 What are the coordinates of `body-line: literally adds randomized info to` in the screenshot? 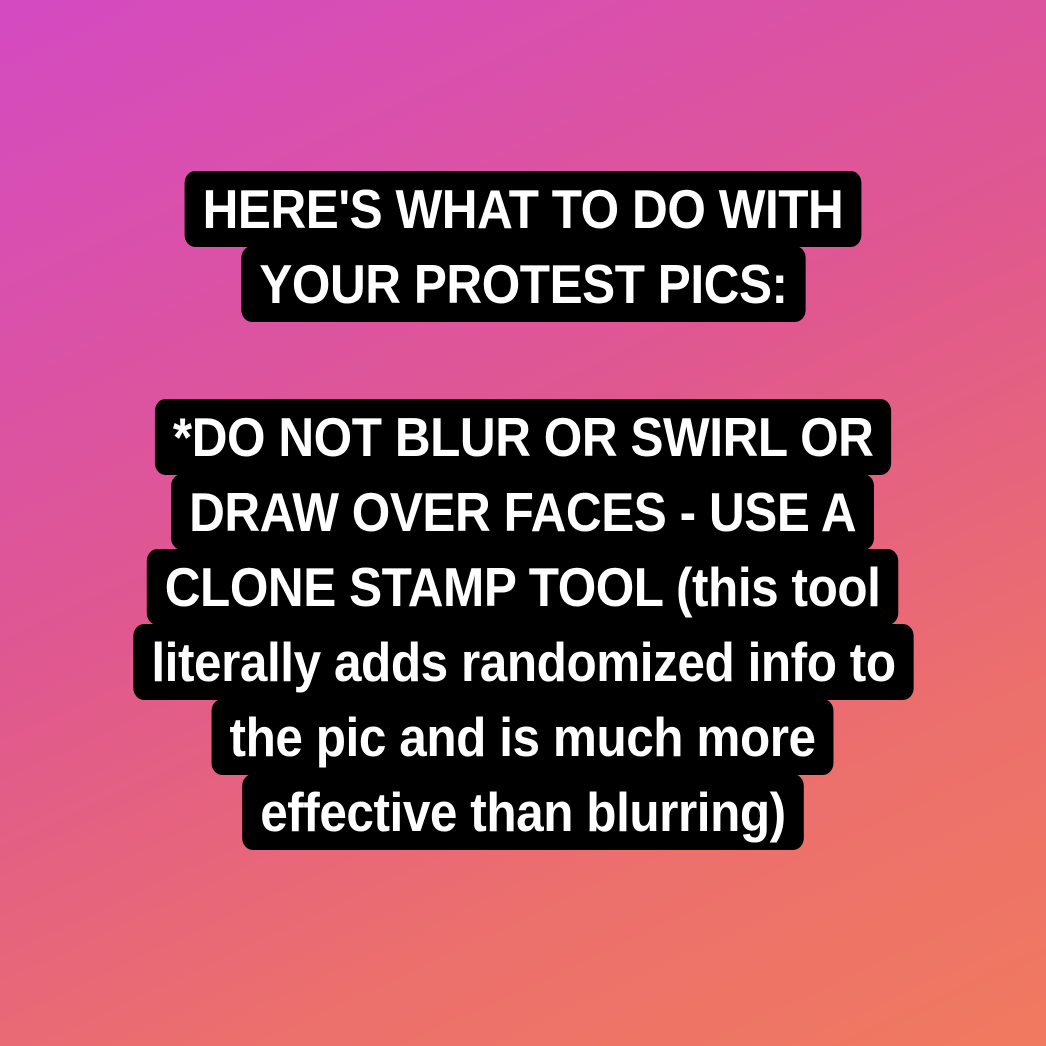 It's located at (523, 662).